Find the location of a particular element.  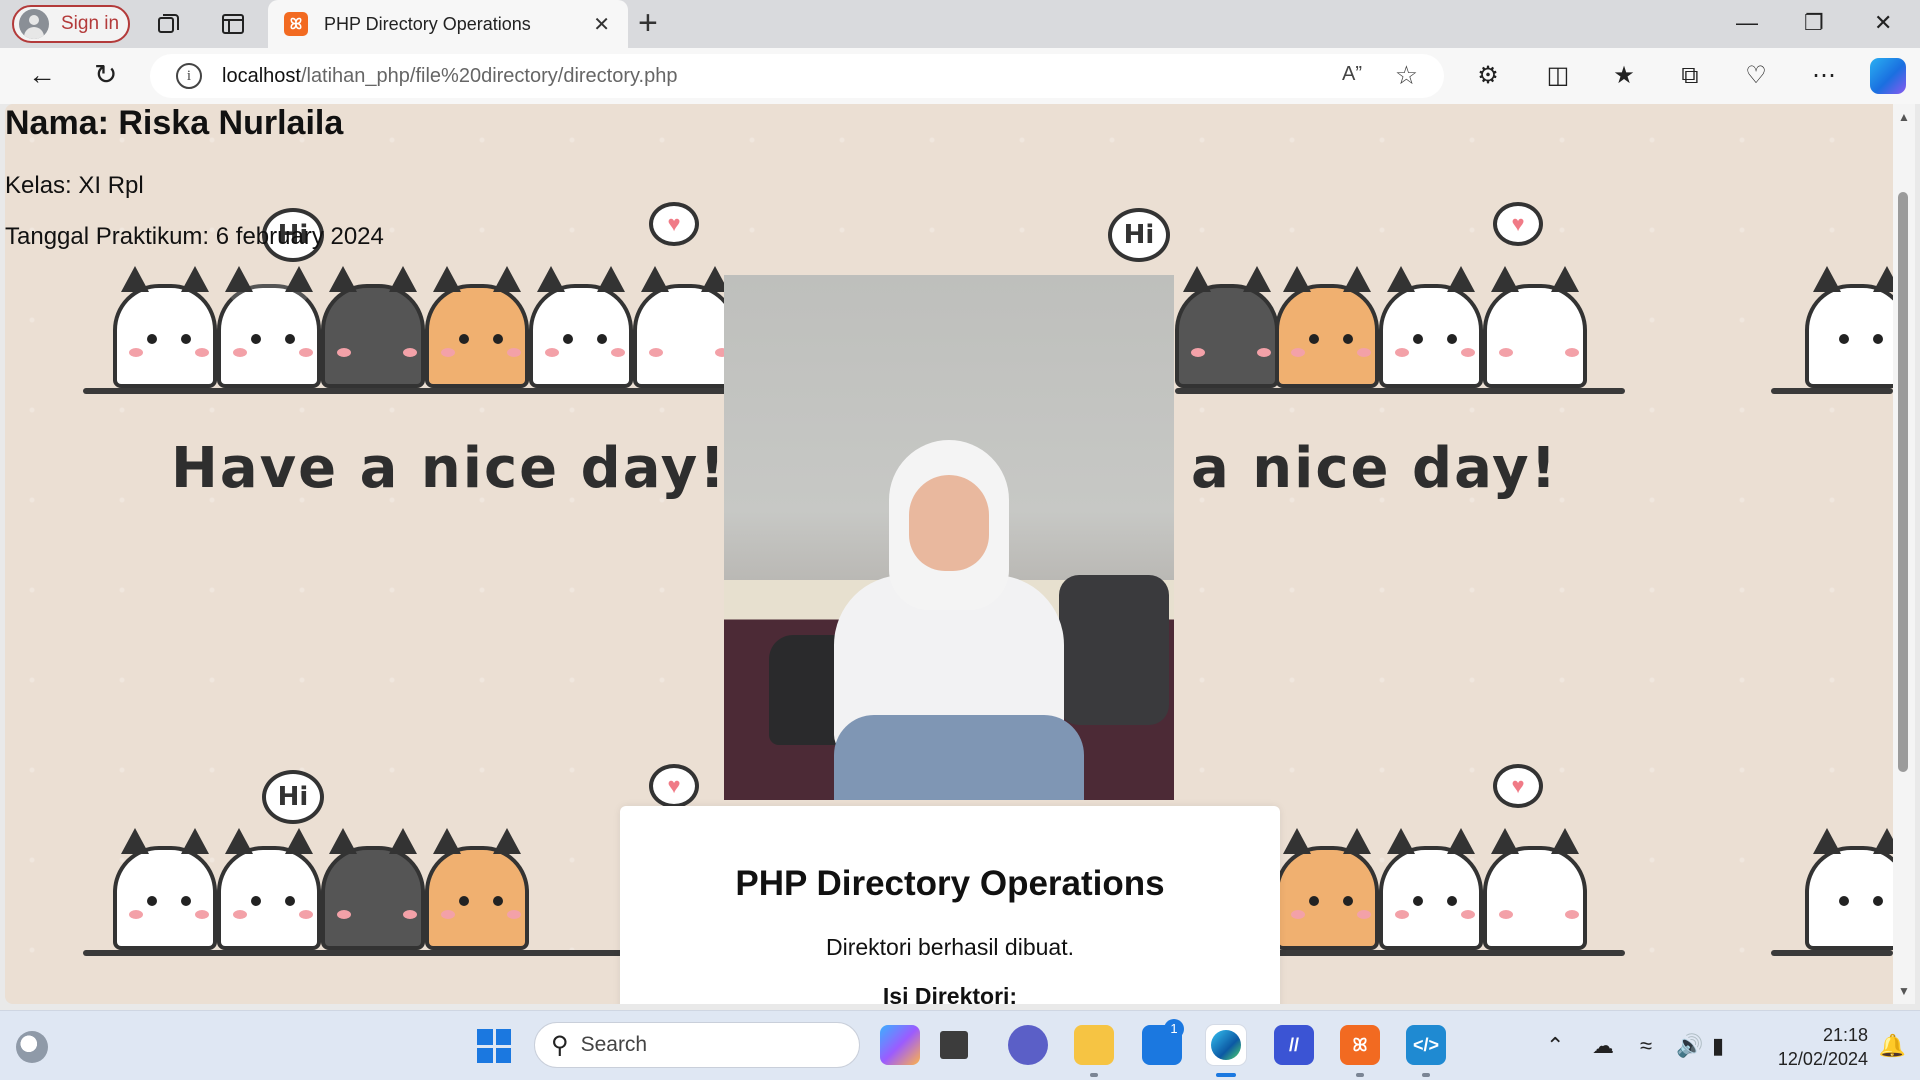

task-view-icon is located at coordinates (954, 1045).